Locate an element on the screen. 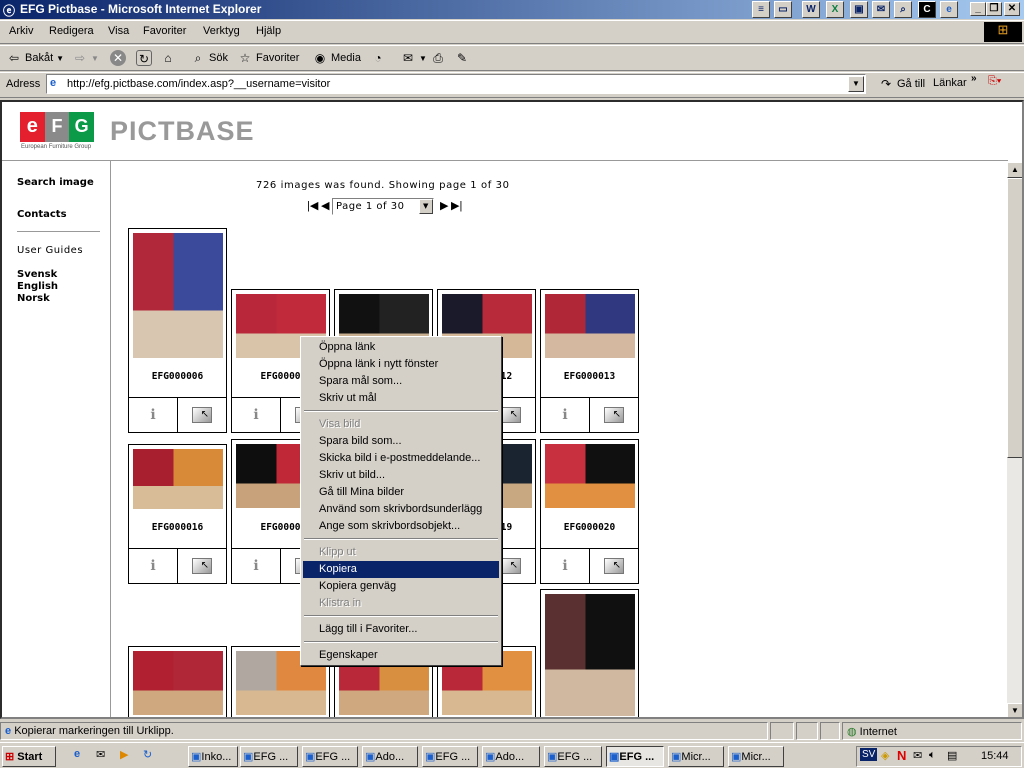  sidebar-search-image: Search image is located at coordinates (55, 182).